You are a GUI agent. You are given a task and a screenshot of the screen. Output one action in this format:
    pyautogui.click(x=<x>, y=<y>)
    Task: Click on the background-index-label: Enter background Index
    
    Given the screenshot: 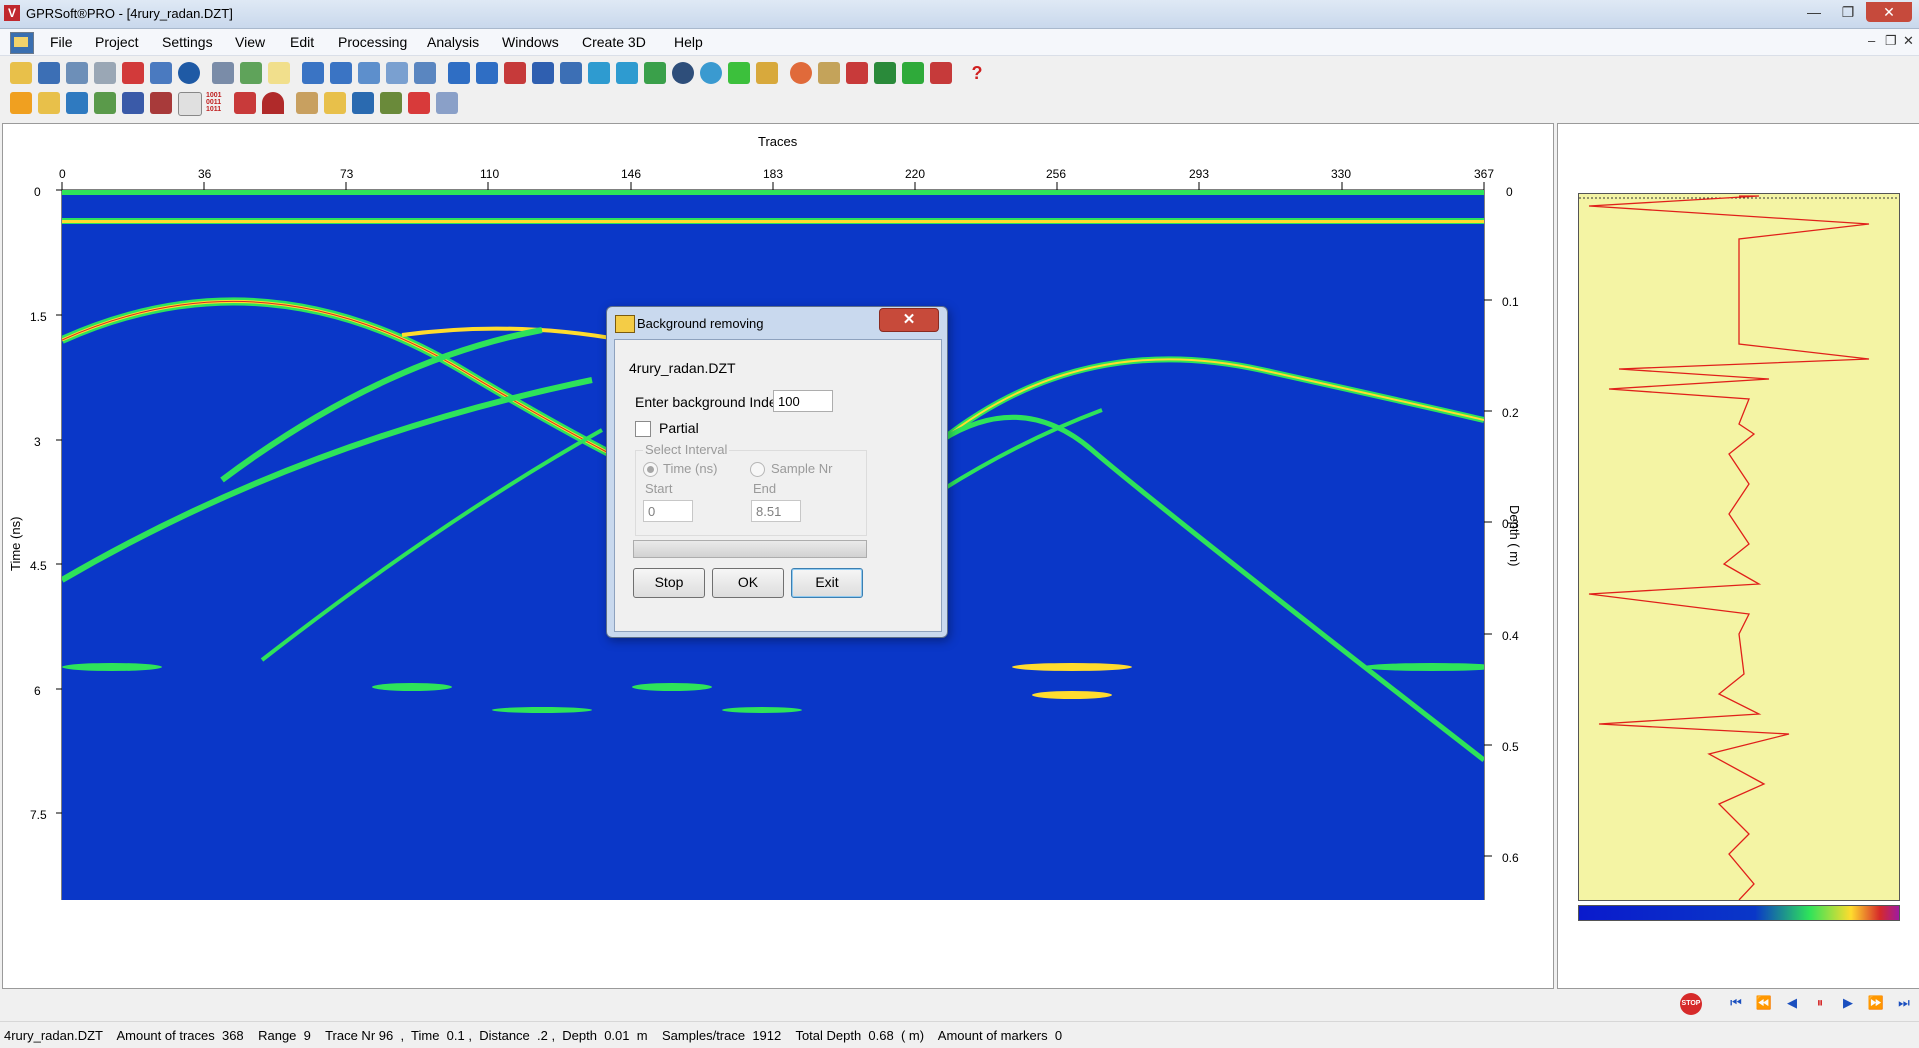 What is the action you would take?
    pyautogui.click(x=709, y=402)
    